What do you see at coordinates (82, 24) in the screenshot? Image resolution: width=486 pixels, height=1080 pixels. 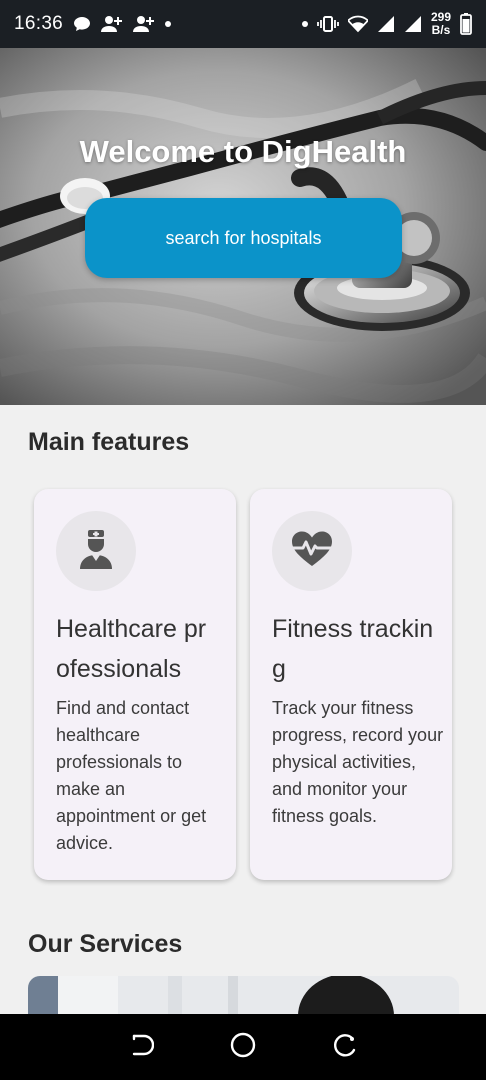 I see `message-icon` at bounding box center [82, 24].